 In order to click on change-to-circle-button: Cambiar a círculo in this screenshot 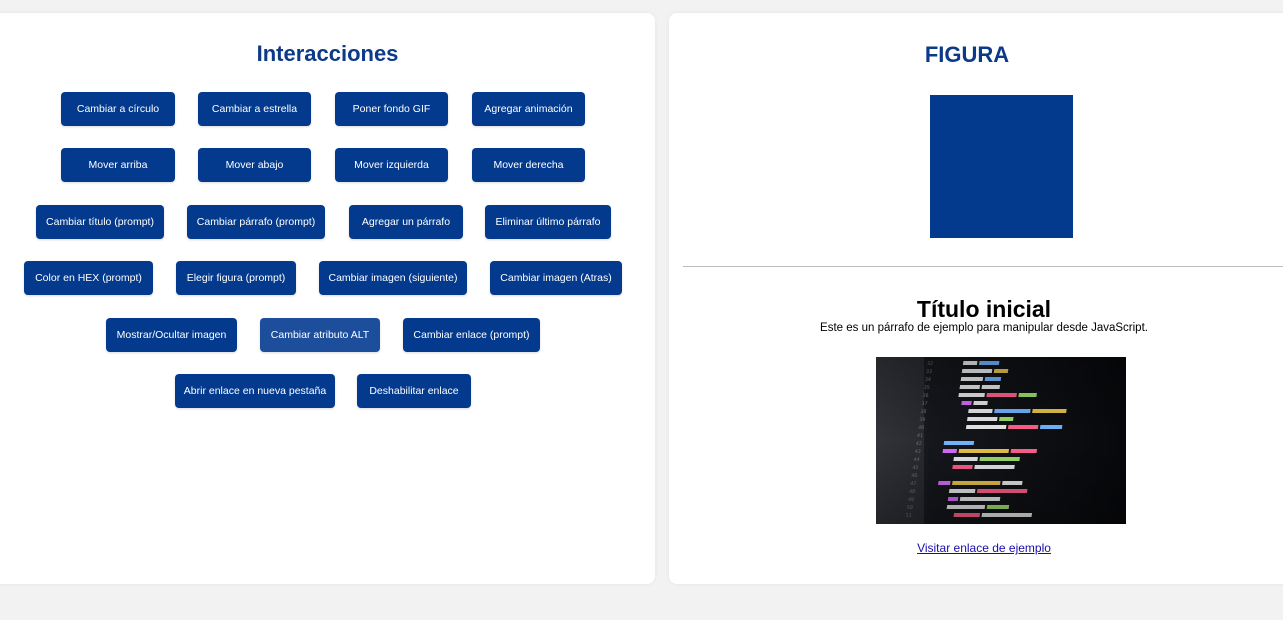, I will do `click(118, 109)`.